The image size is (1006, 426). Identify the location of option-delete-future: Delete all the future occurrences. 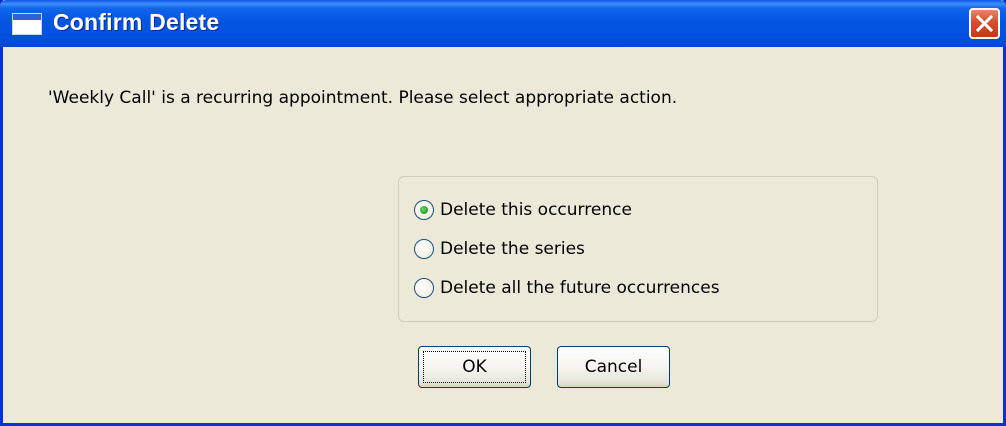
(567, 288).